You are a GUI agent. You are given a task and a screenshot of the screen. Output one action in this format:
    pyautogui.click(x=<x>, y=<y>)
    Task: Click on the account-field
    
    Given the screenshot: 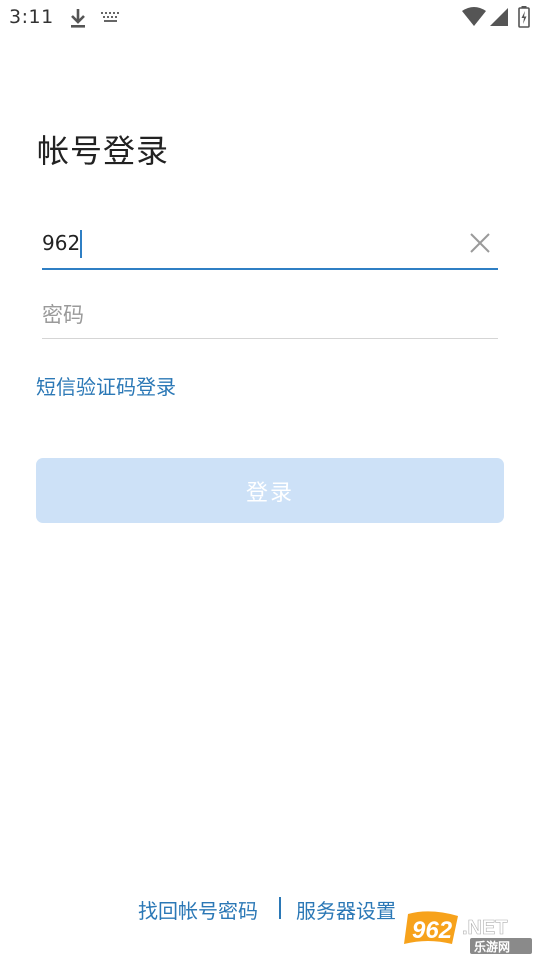 What is the action you would take?
    pyautogui.click(x=270, y=246)
    